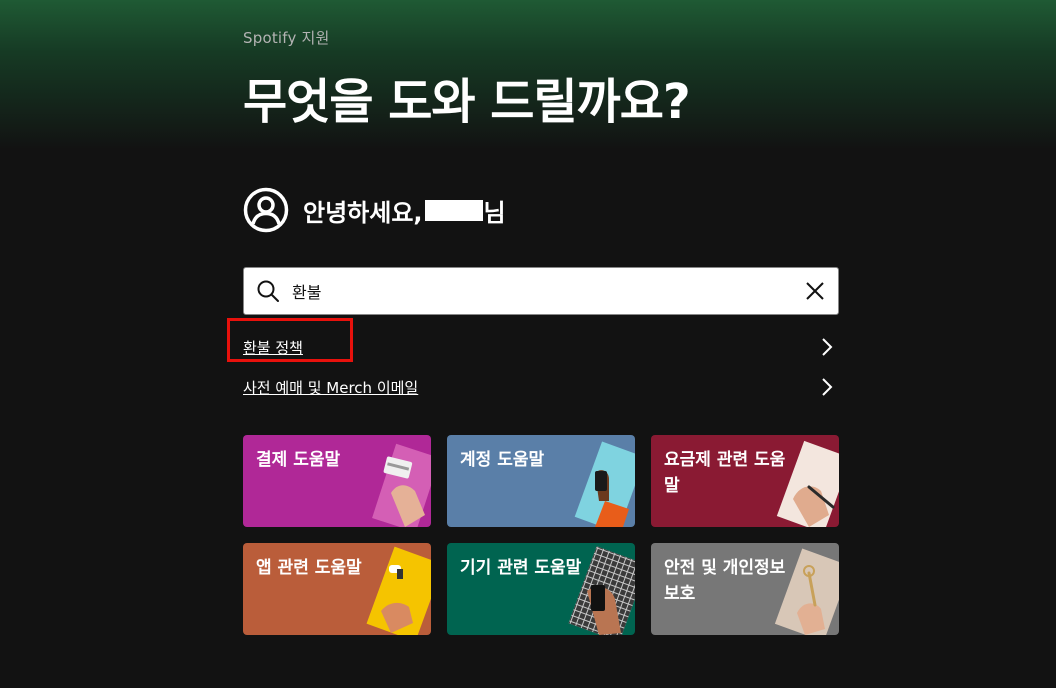 The height and width of the screenshot is (688, 1056). I want to click on page-title: 무엇을 도와 드릴까요?, so click(467, 102).